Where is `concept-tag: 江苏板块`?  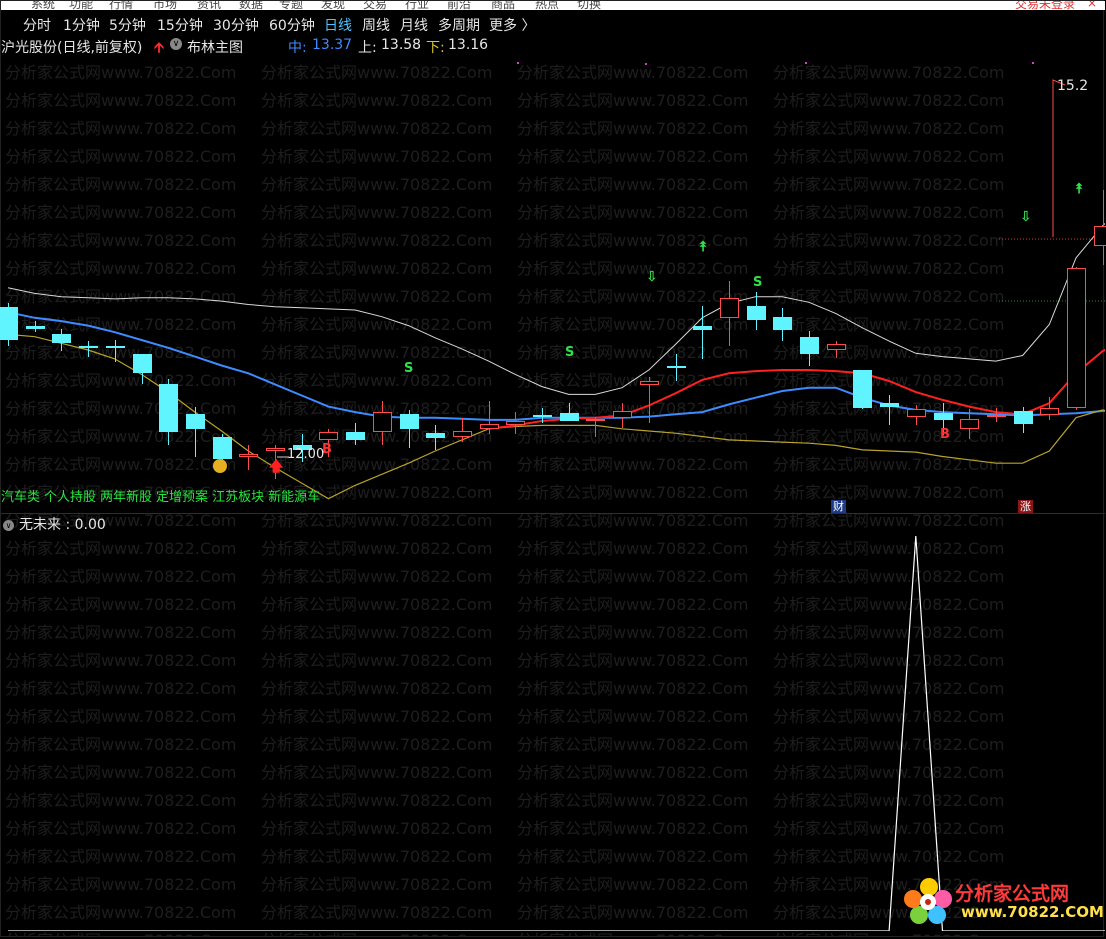
concept-tag: 江苏板块 is located at coordinates (238, 497).